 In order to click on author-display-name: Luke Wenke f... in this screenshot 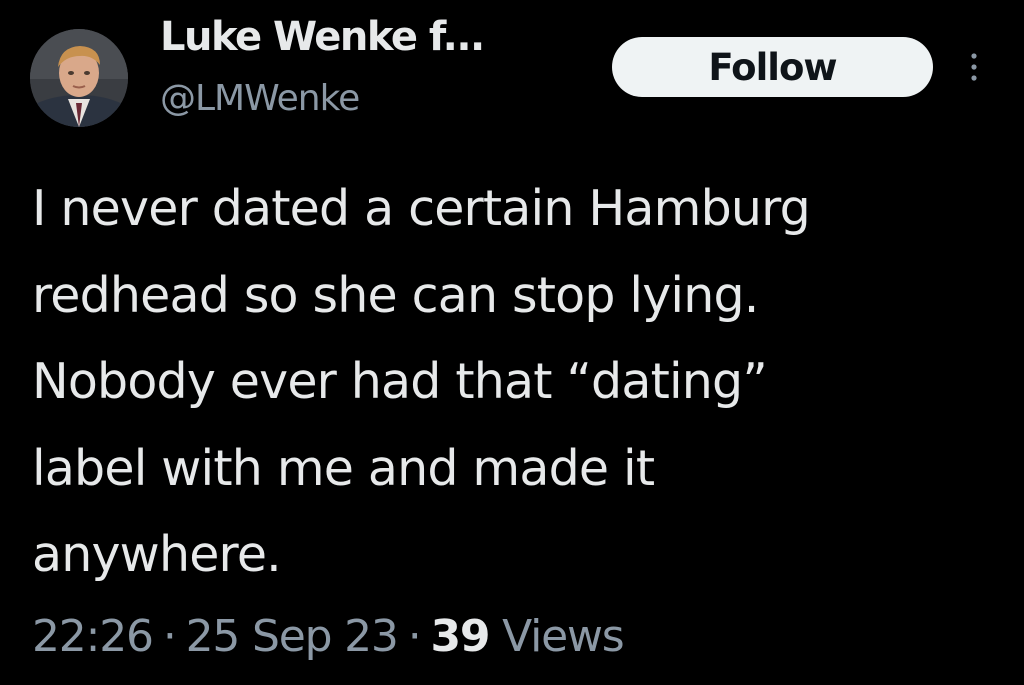, I will do `click(322, 37)`.